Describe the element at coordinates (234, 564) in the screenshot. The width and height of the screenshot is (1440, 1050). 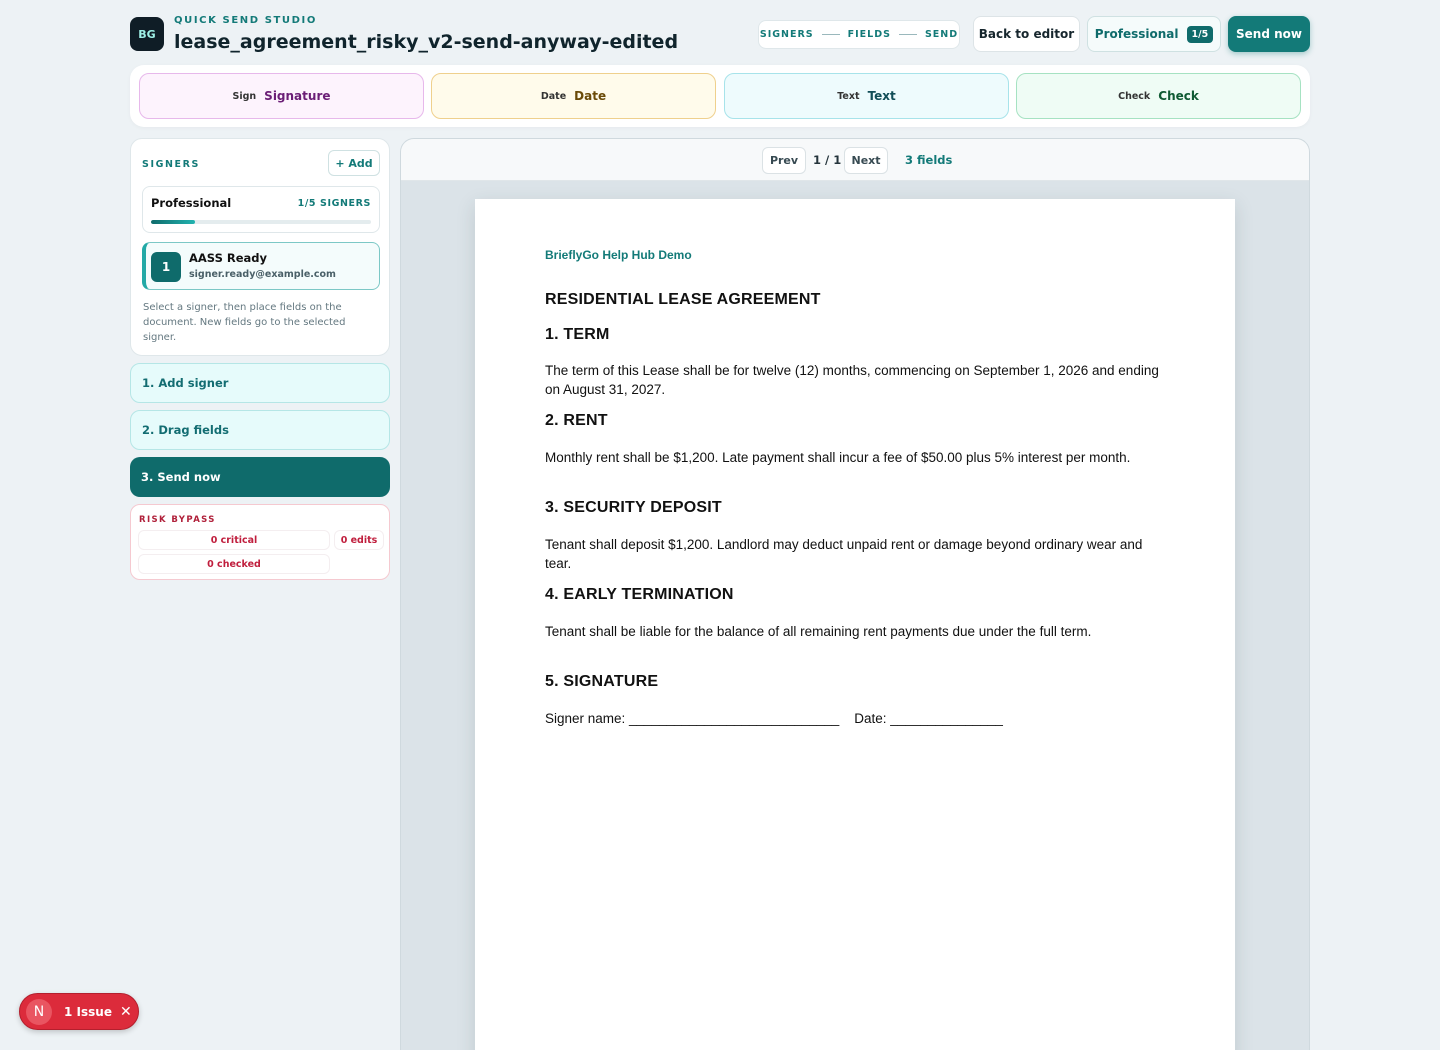
I see `checked-count: 0 checked` at that location.